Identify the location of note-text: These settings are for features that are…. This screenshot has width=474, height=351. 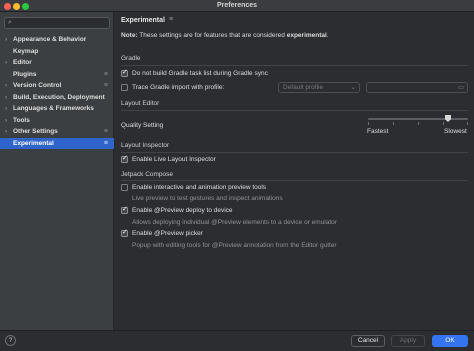
(212, 35).